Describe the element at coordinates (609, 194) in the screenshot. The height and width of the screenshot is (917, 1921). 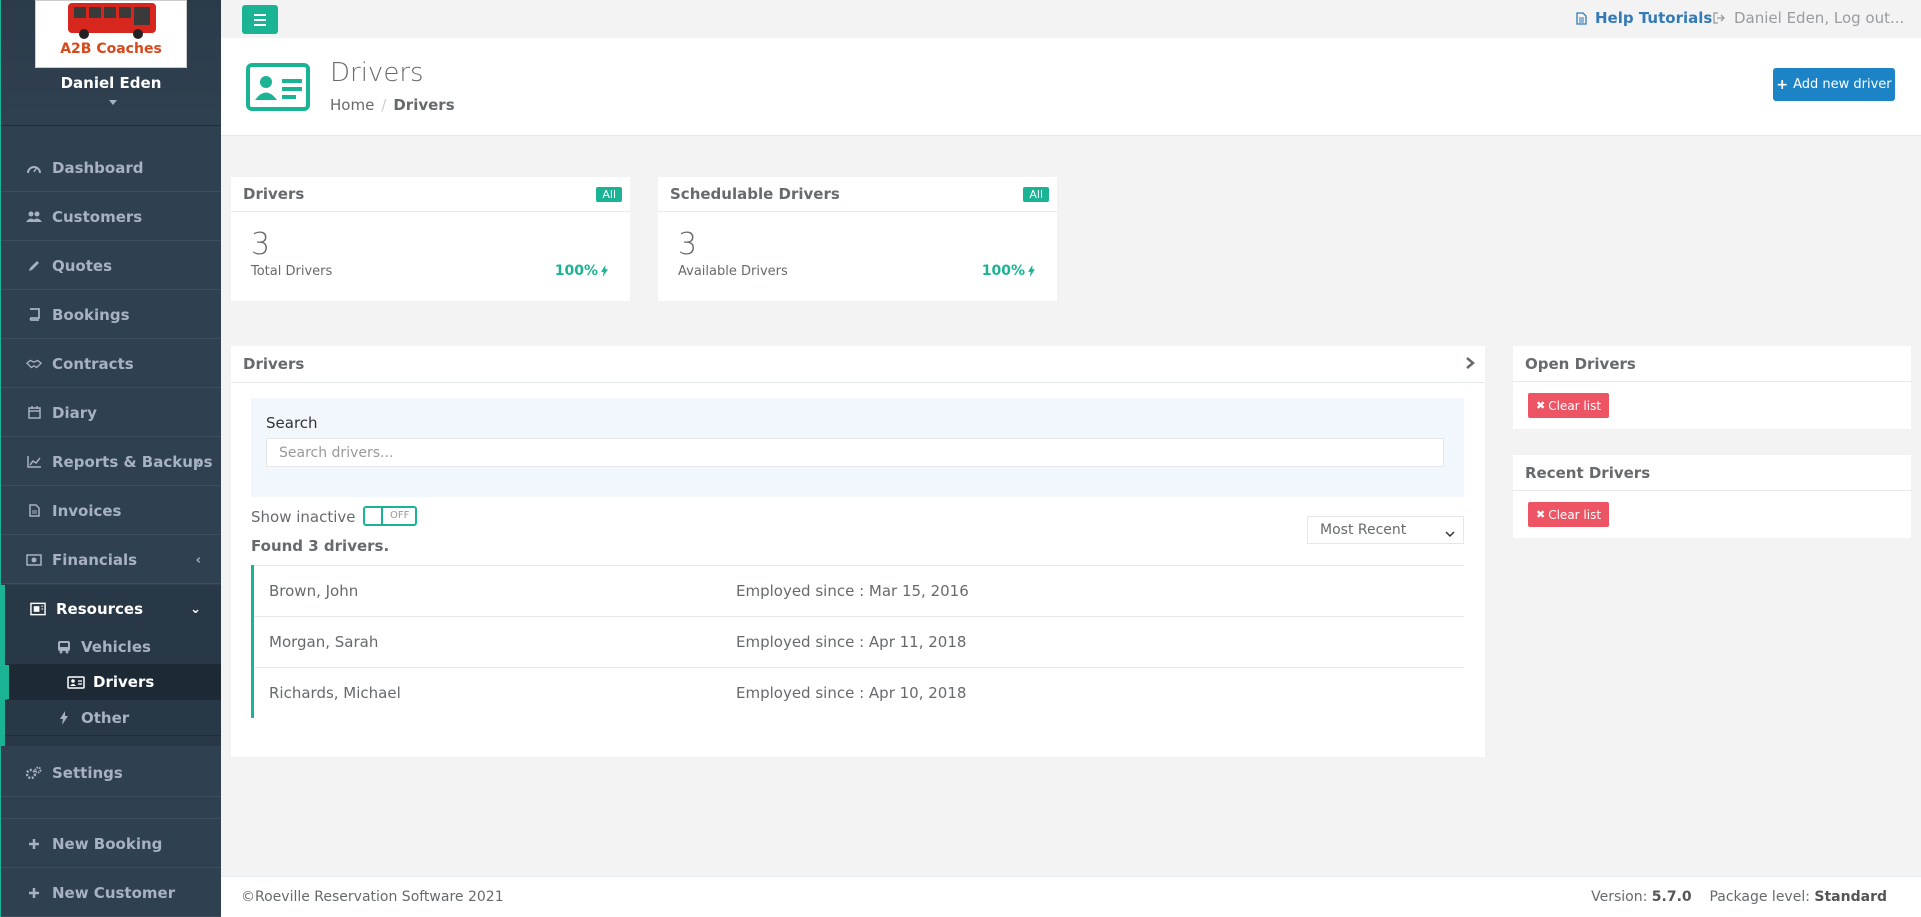
I see `widget-badge: All` at that location.